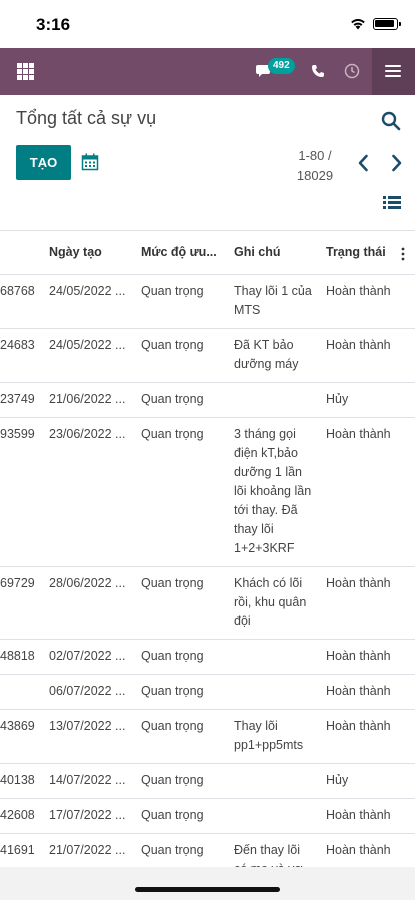  Describe the element at coordinates (315, 155) in the screenshot. I see `pager-range: 1-80 /` at that location.